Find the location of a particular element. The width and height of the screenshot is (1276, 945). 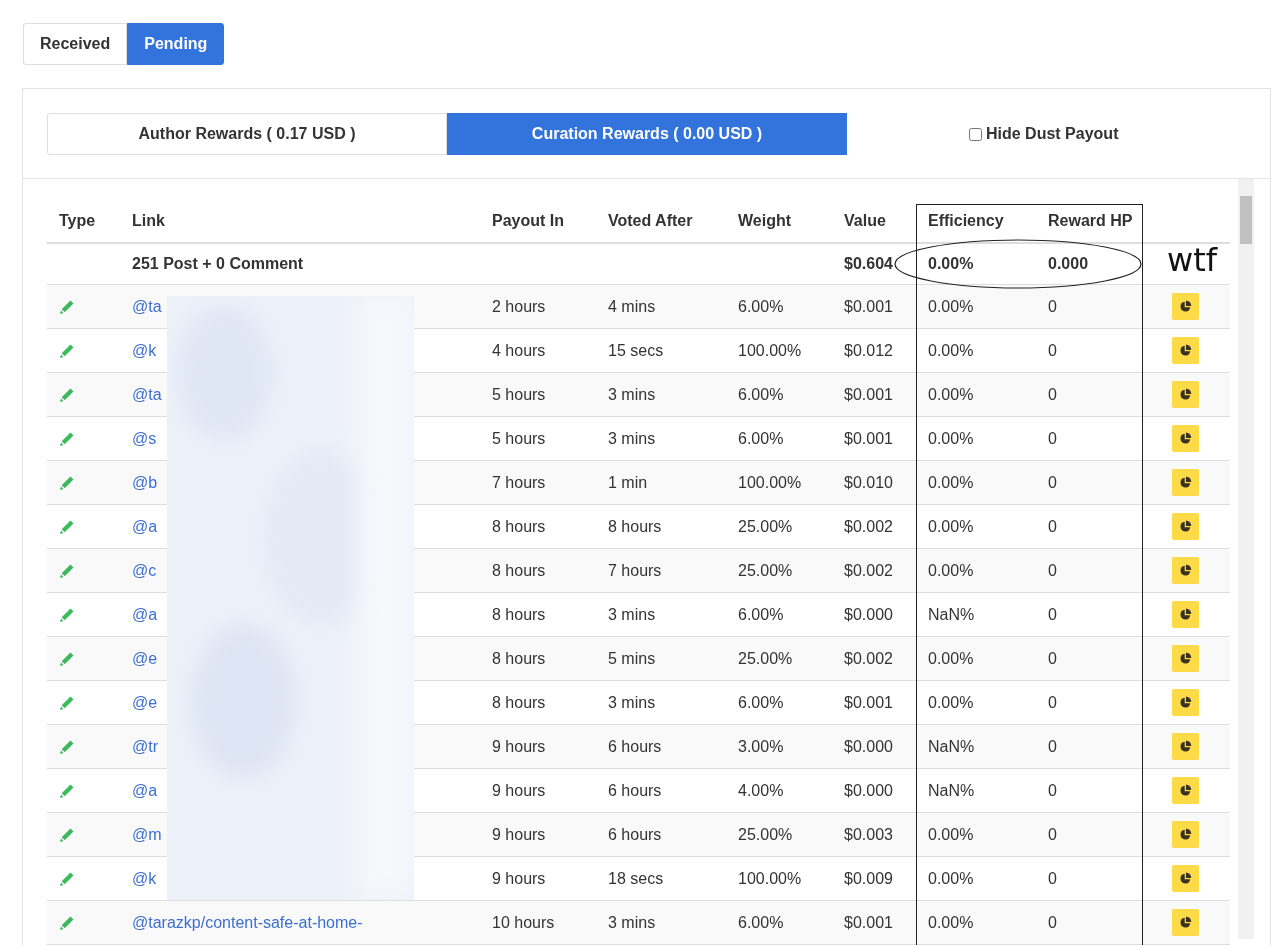

table-cell: $0.003 is located at coordinates (874, 834).